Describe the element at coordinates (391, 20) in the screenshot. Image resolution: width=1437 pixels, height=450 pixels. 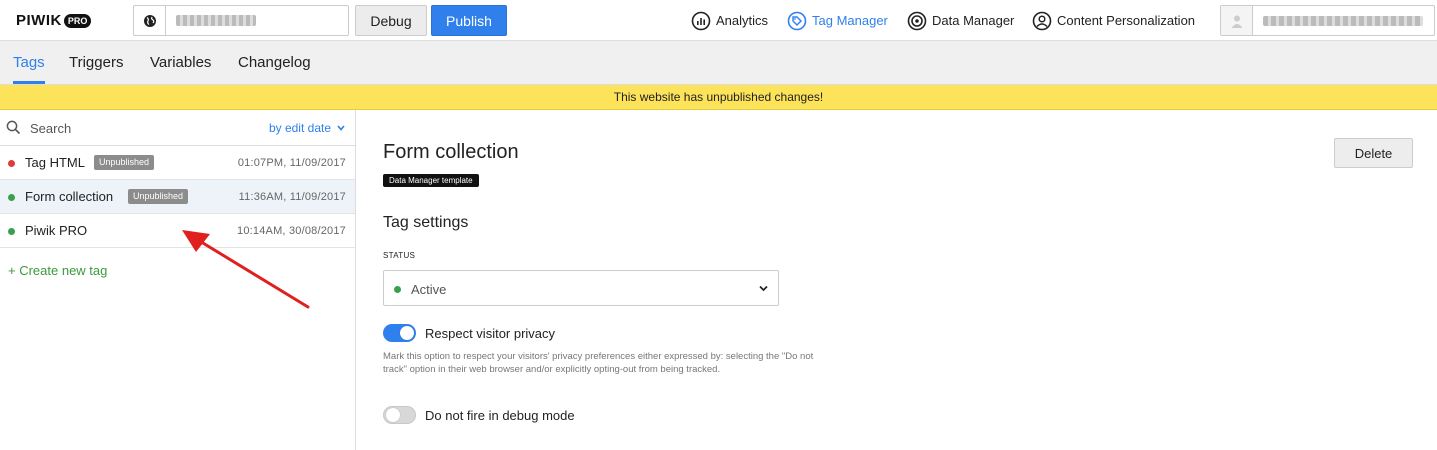
I see `debug-button: Debug` at that location.